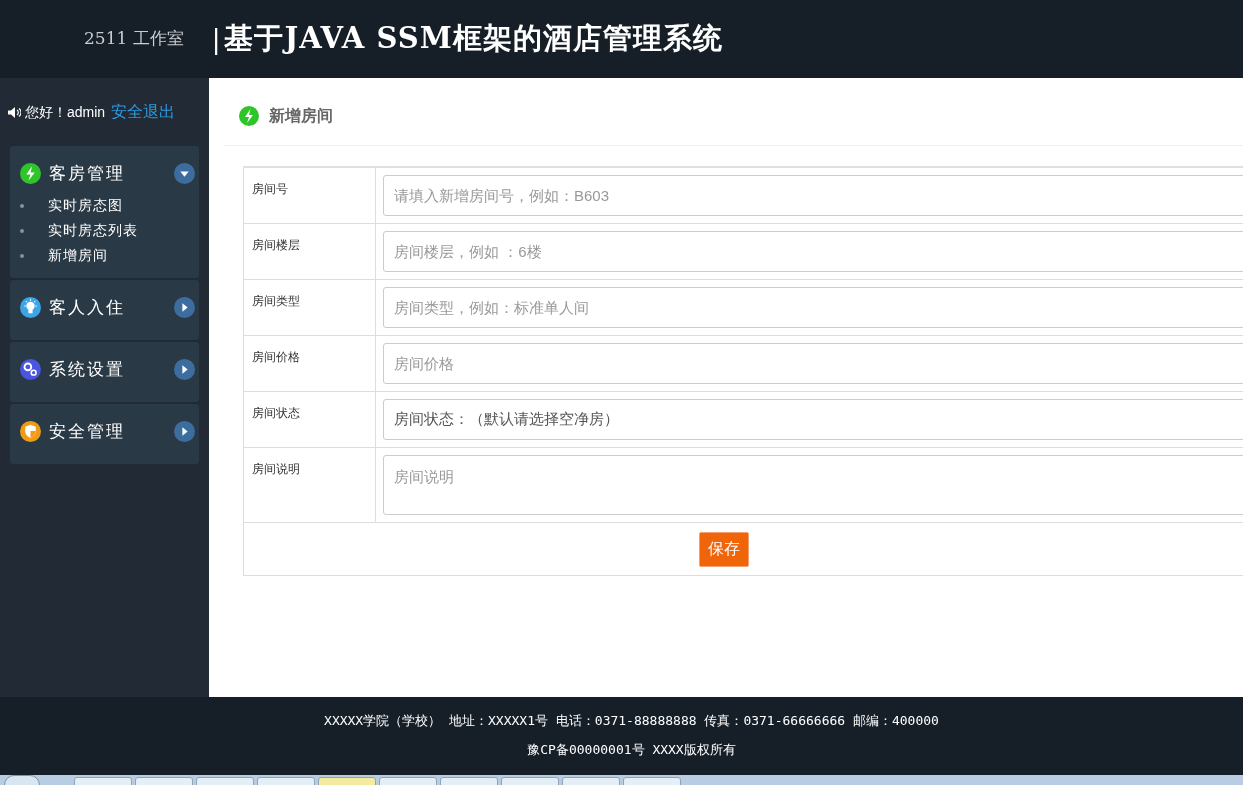 The width and height of the screenshot is (1243, 785). What do you see at coordinates (813, 419) in the screenshot?
I see `status-select: 房间状态：（默认请选择空净房）` at bounding box center [813, 419].